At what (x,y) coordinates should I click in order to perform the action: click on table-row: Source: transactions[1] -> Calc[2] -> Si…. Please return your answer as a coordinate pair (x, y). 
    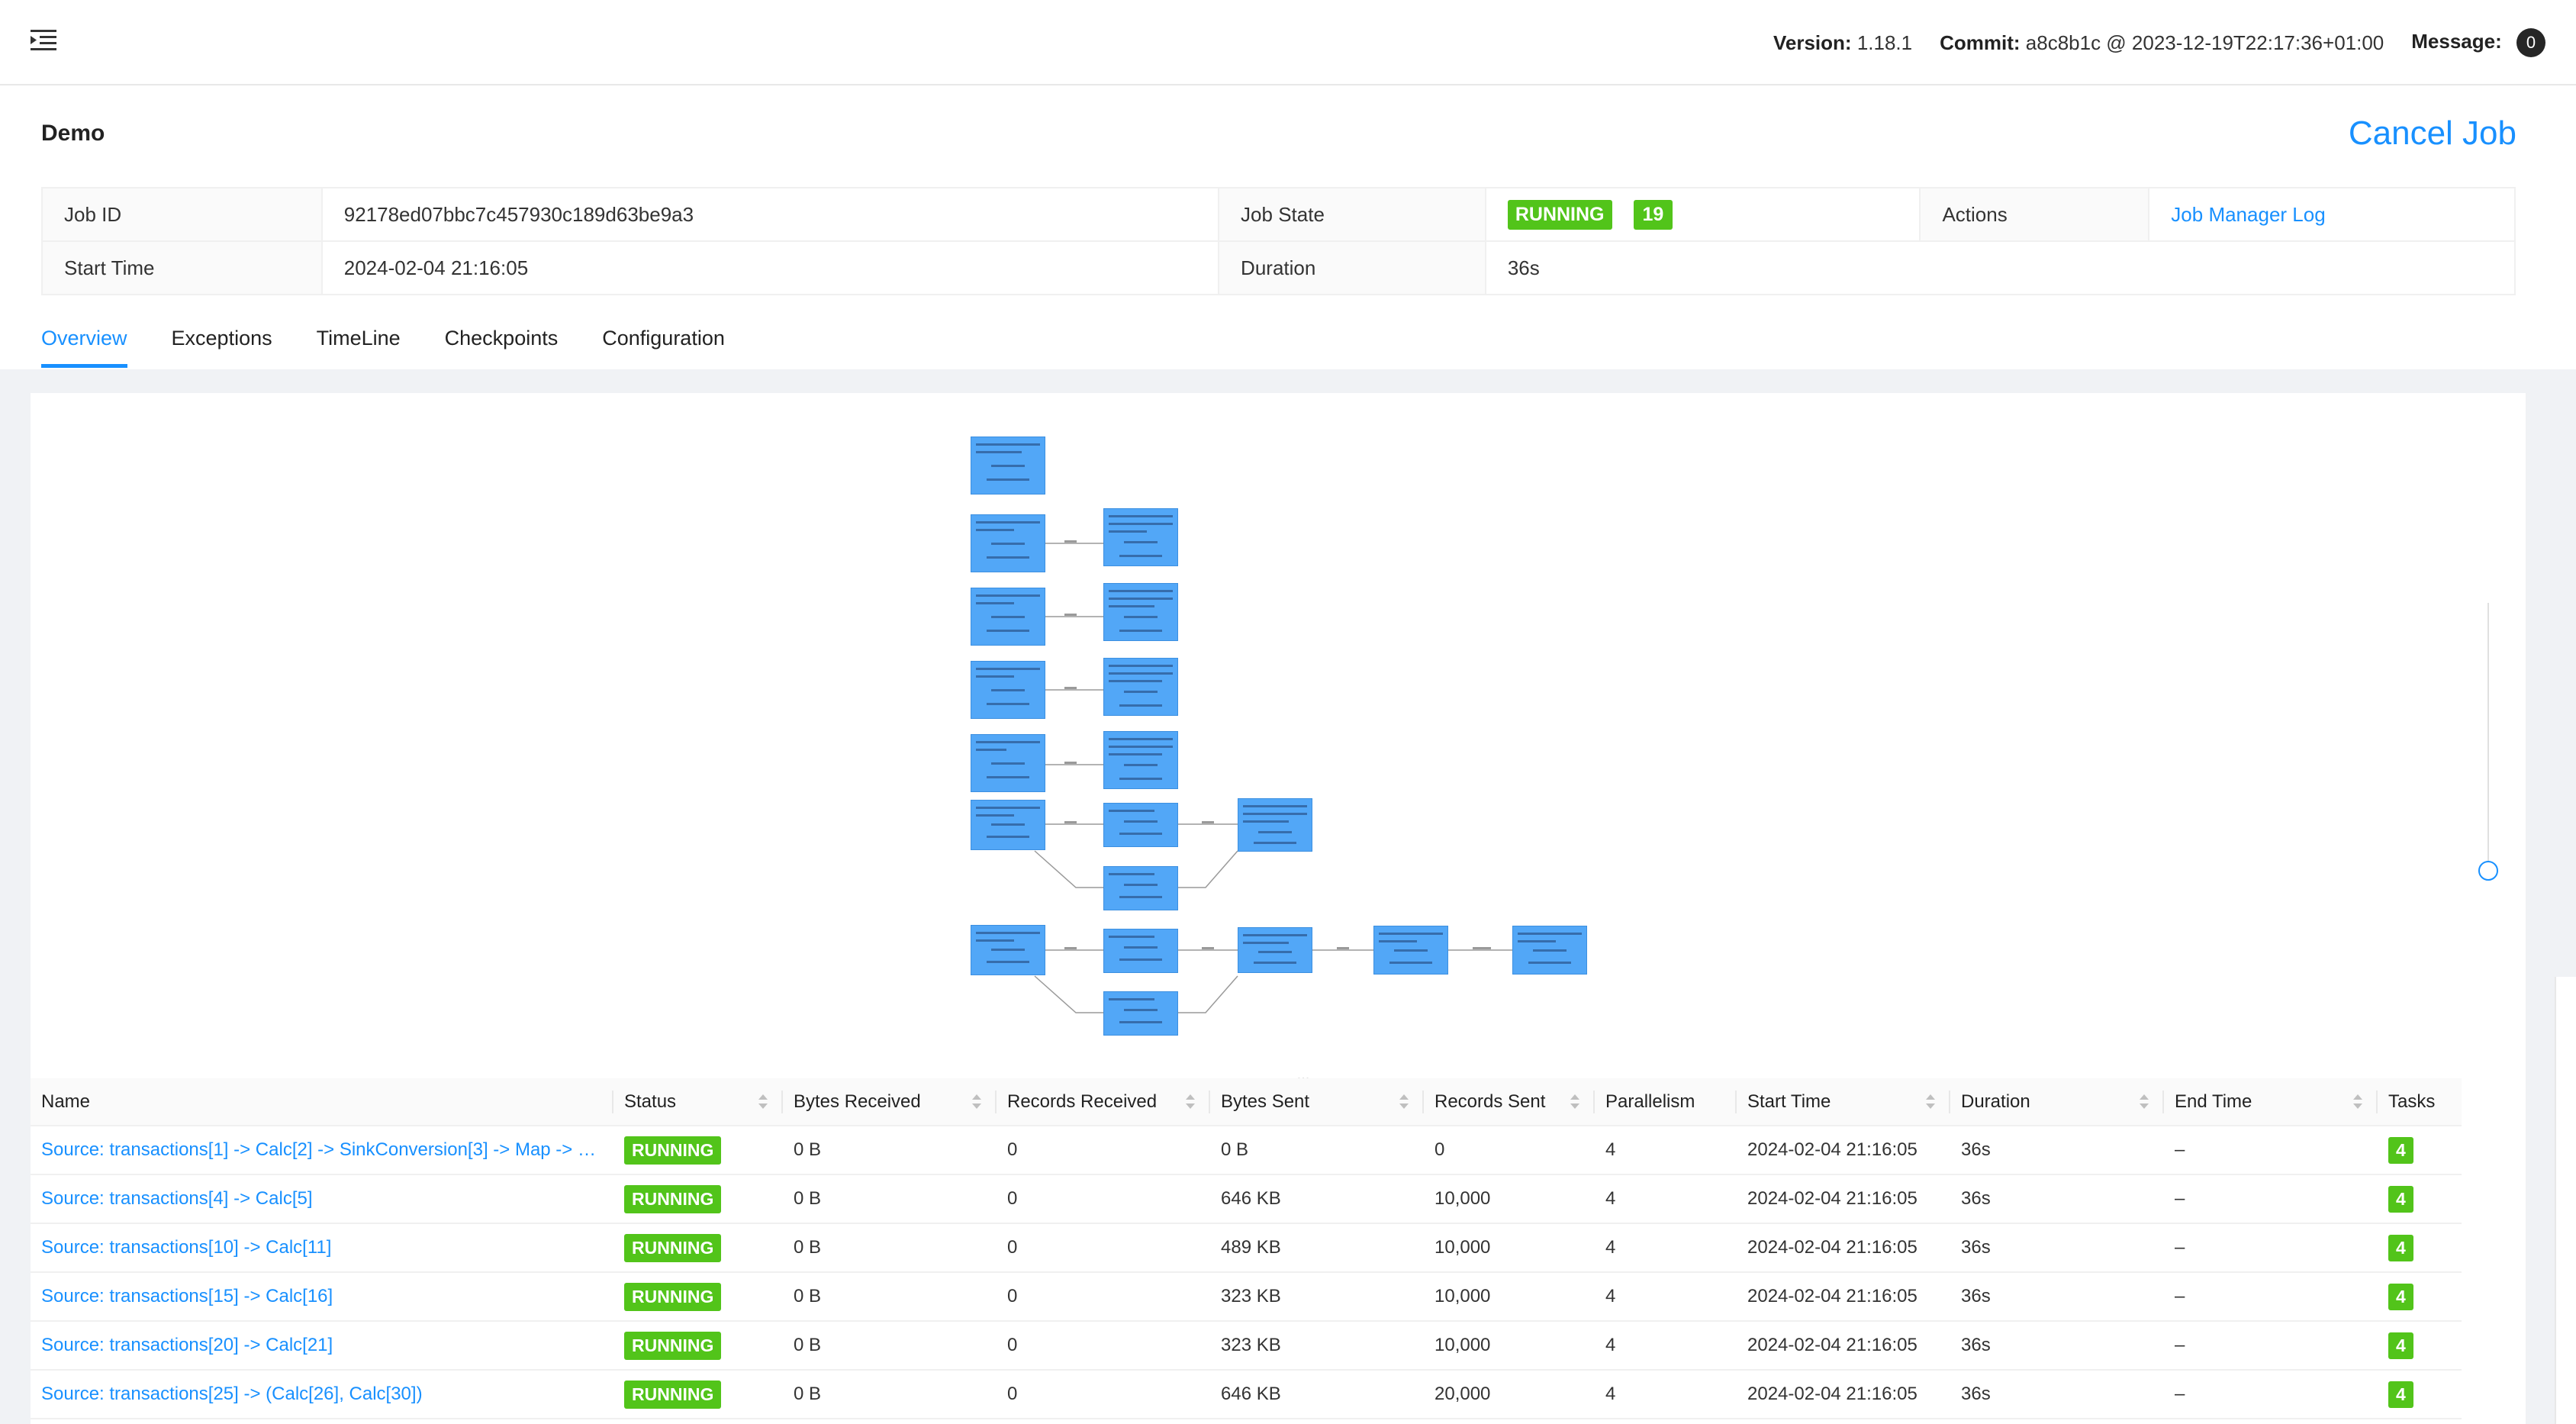
    Looking at the image, I should click on (1246, 1150).